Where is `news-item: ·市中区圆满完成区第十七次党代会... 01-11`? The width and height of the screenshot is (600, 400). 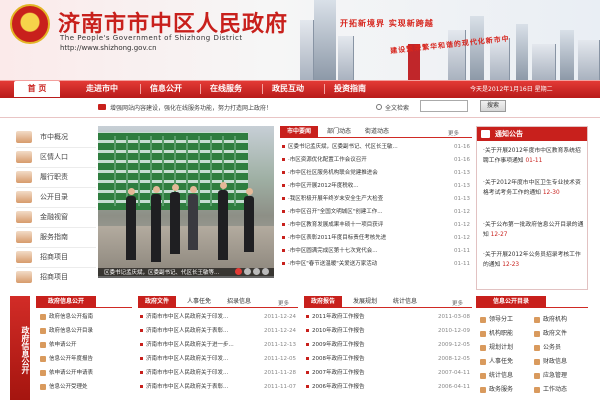
news-item: ·市中区圆满完成区第十七次党代会... 01-11 is located at coordinates (377, 251).